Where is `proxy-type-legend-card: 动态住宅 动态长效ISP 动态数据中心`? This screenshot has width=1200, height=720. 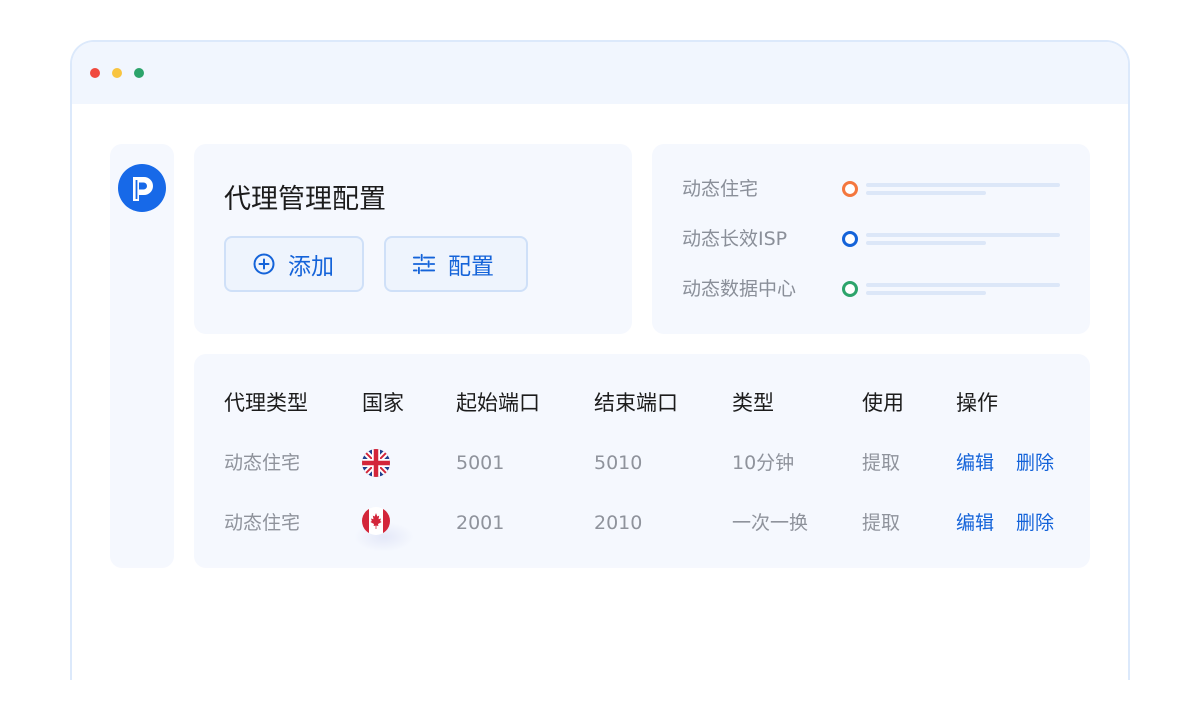 proxy-type-legend-card: 动态住宅 动态长效ISP 动态数据中心 is located at coordinates (871, 239).